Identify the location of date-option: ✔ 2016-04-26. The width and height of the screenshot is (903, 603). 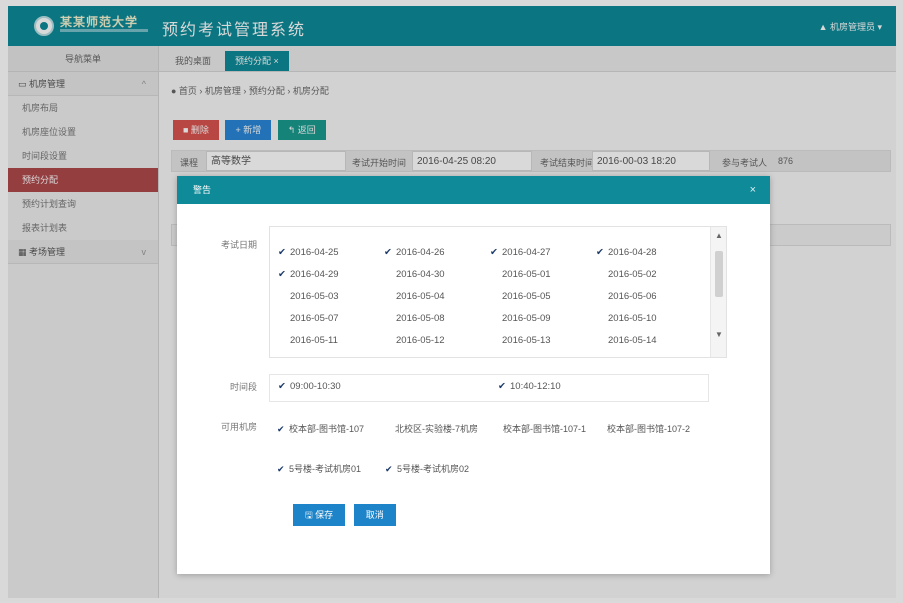
(436, 253).